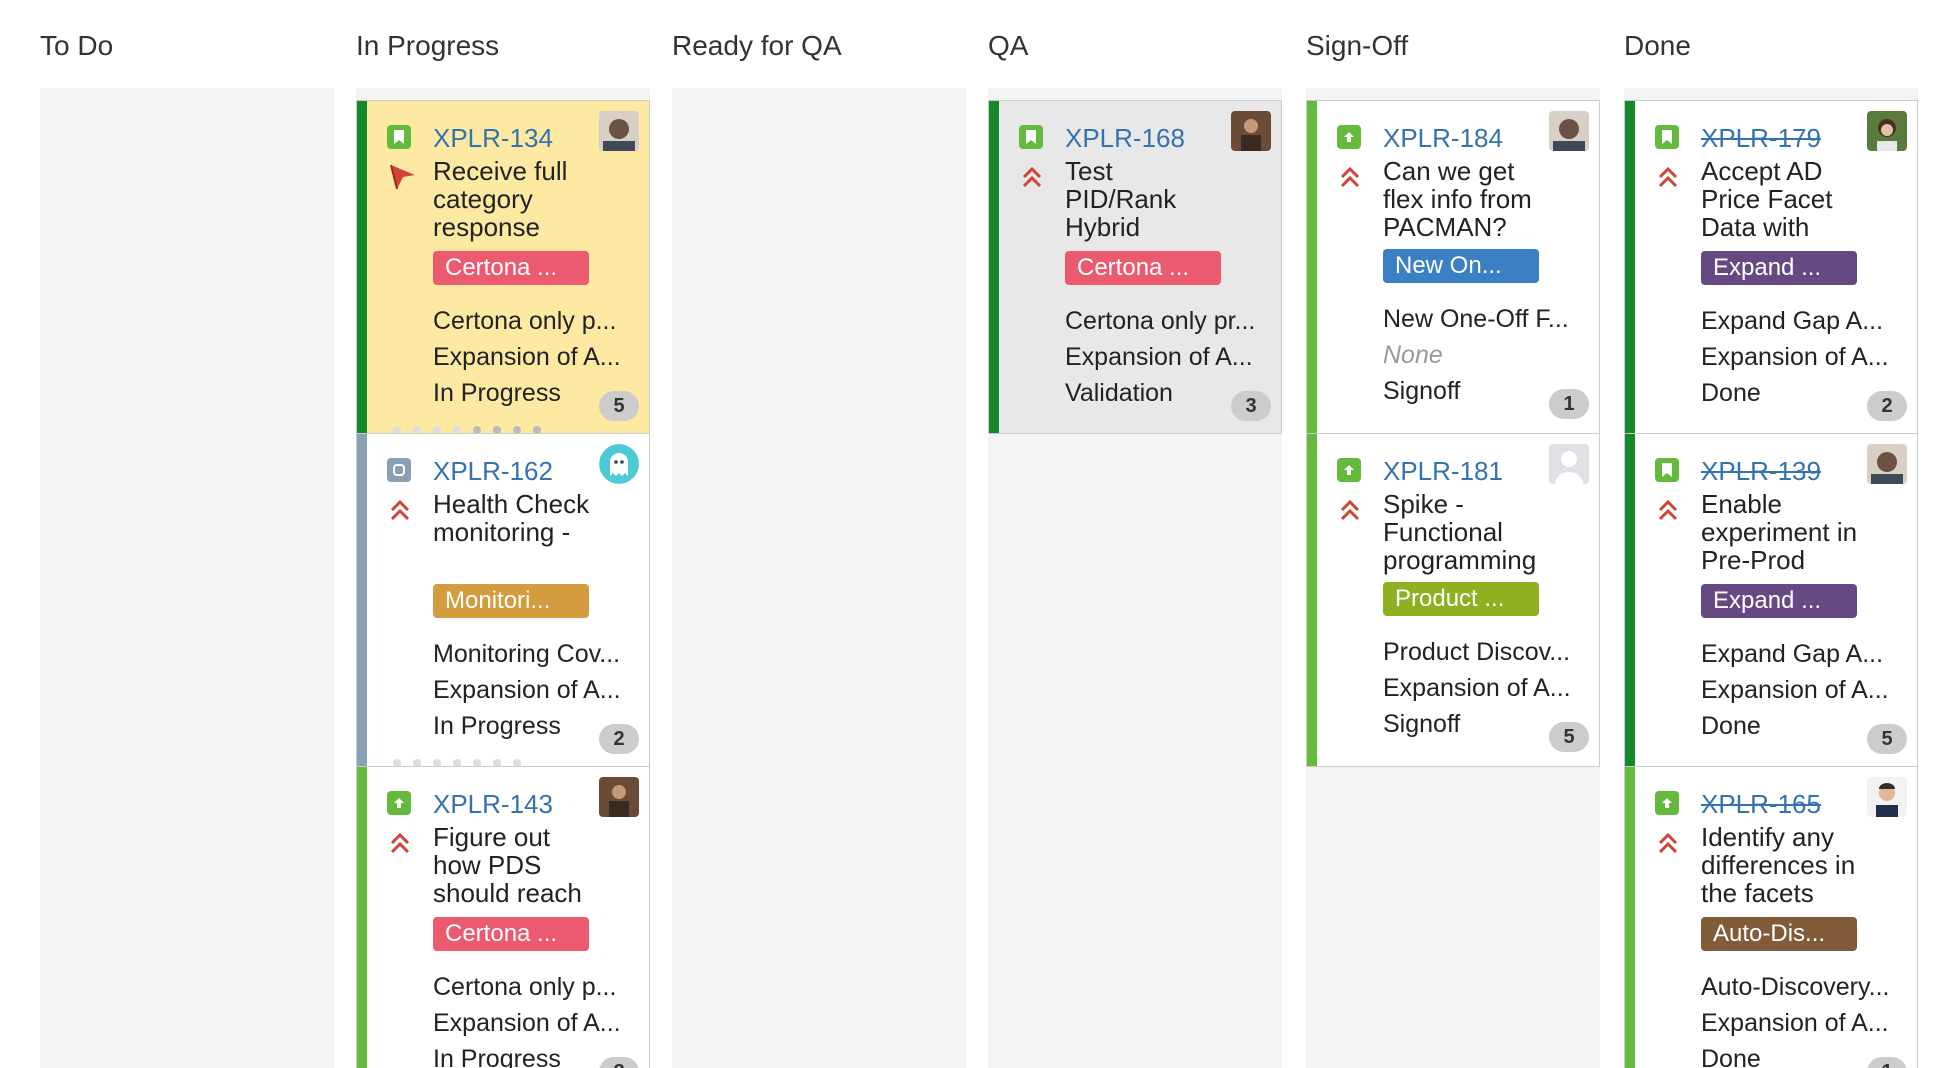 This screenshot has height=1068, width=1934. What do you see at coordinates (1457, 199) in the screenshot?
I see `issue-summary: Can we get flex info from PACMAN?` at bounding box center [1457, 199].